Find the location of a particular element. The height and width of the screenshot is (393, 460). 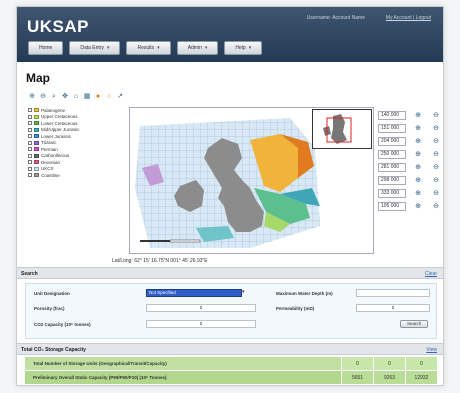

porosity-input: 0 is located at coordinates (201, 308).